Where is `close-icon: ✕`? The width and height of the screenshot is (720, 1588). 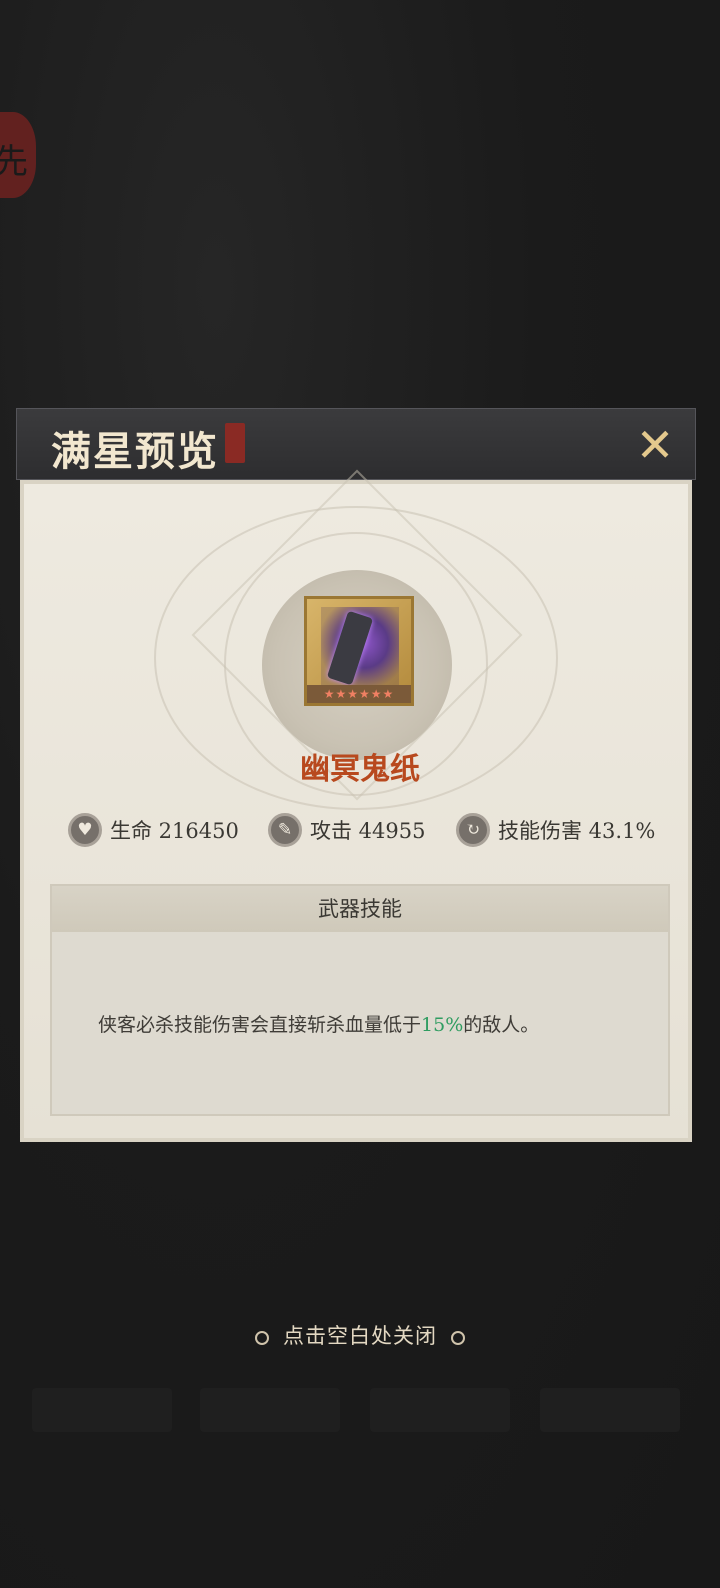 close-icon: ✕ is located at coordinates (655, 445).